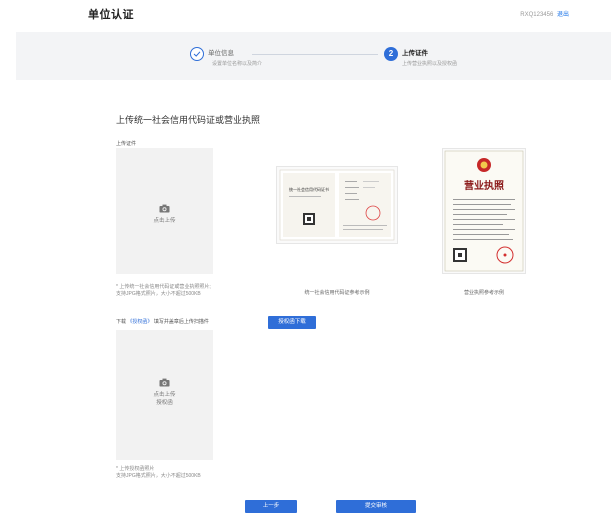 This screenshot has width=613, height=513. What do you see at coordinates (292, 322) in the screenshot?
I see `download-authorization-button: 授权函下载` at bounding box center [292, 322].